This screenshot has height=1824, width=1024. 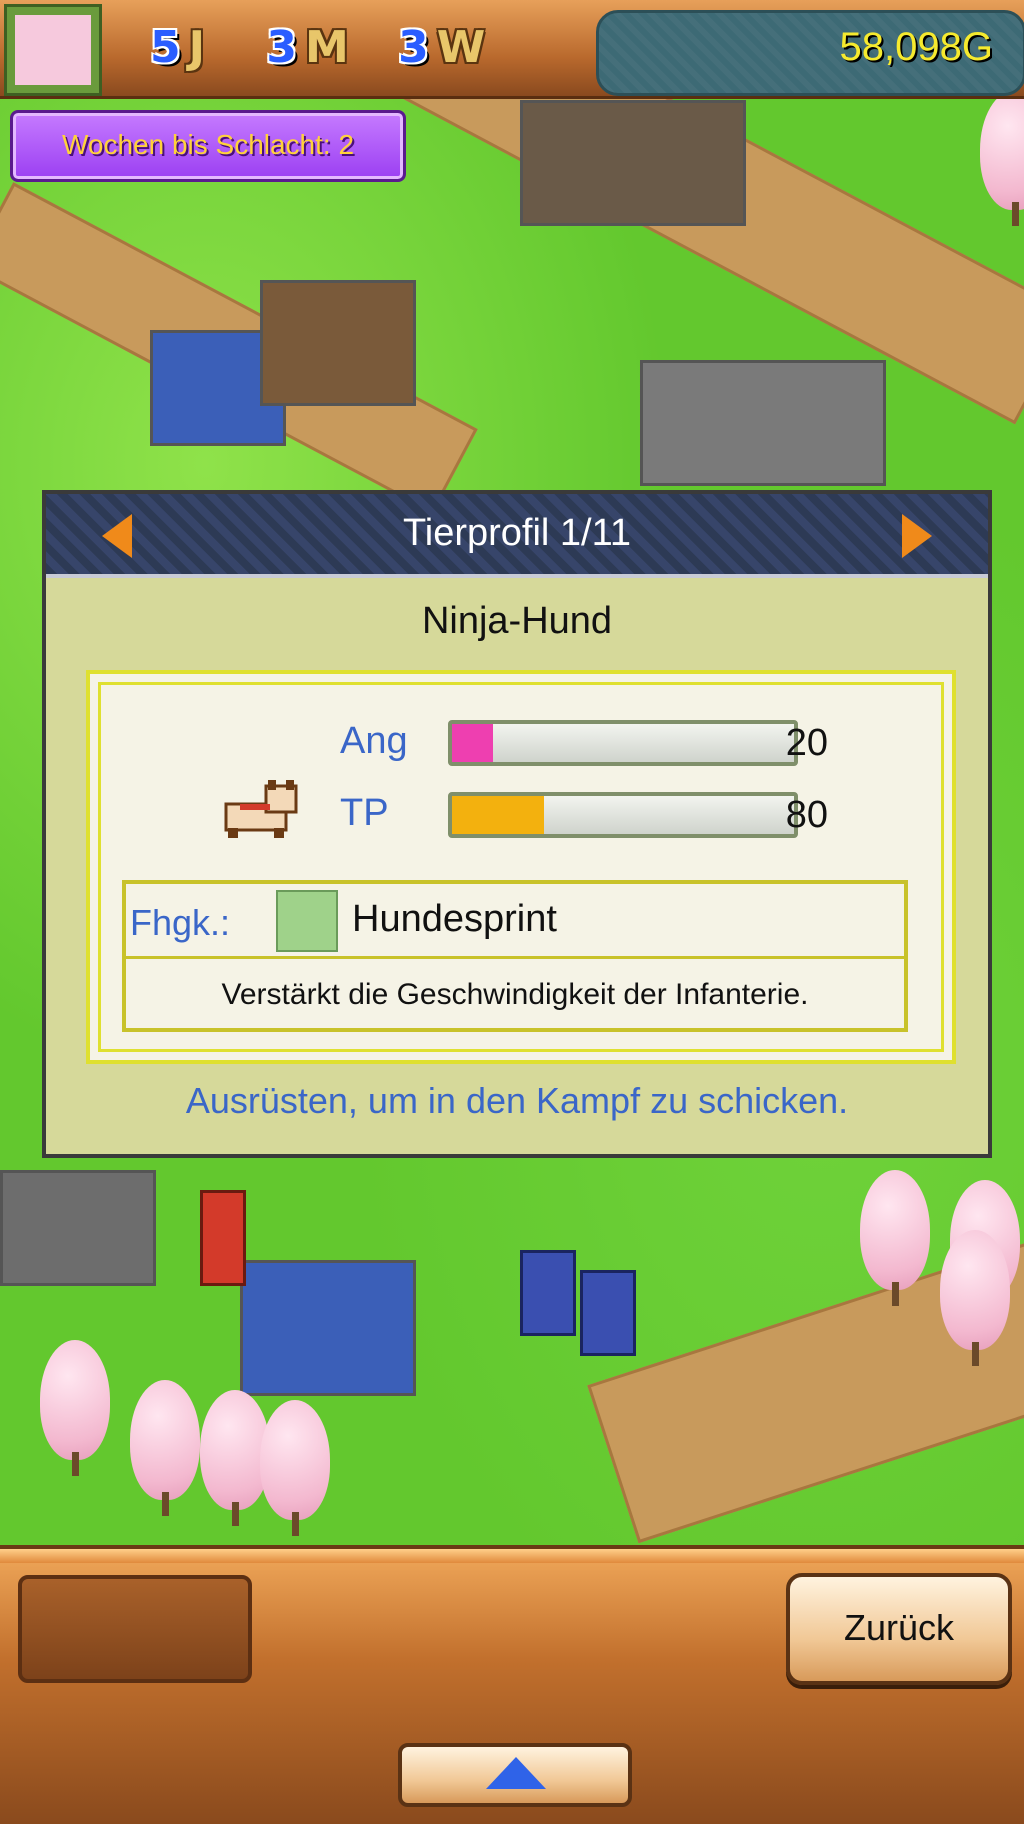 What do you see at coordinates (512, 49) in the screenshot?
I see `top-status-bar: 5J 3M 3W 58,098G` at bounding box center [512, 49].